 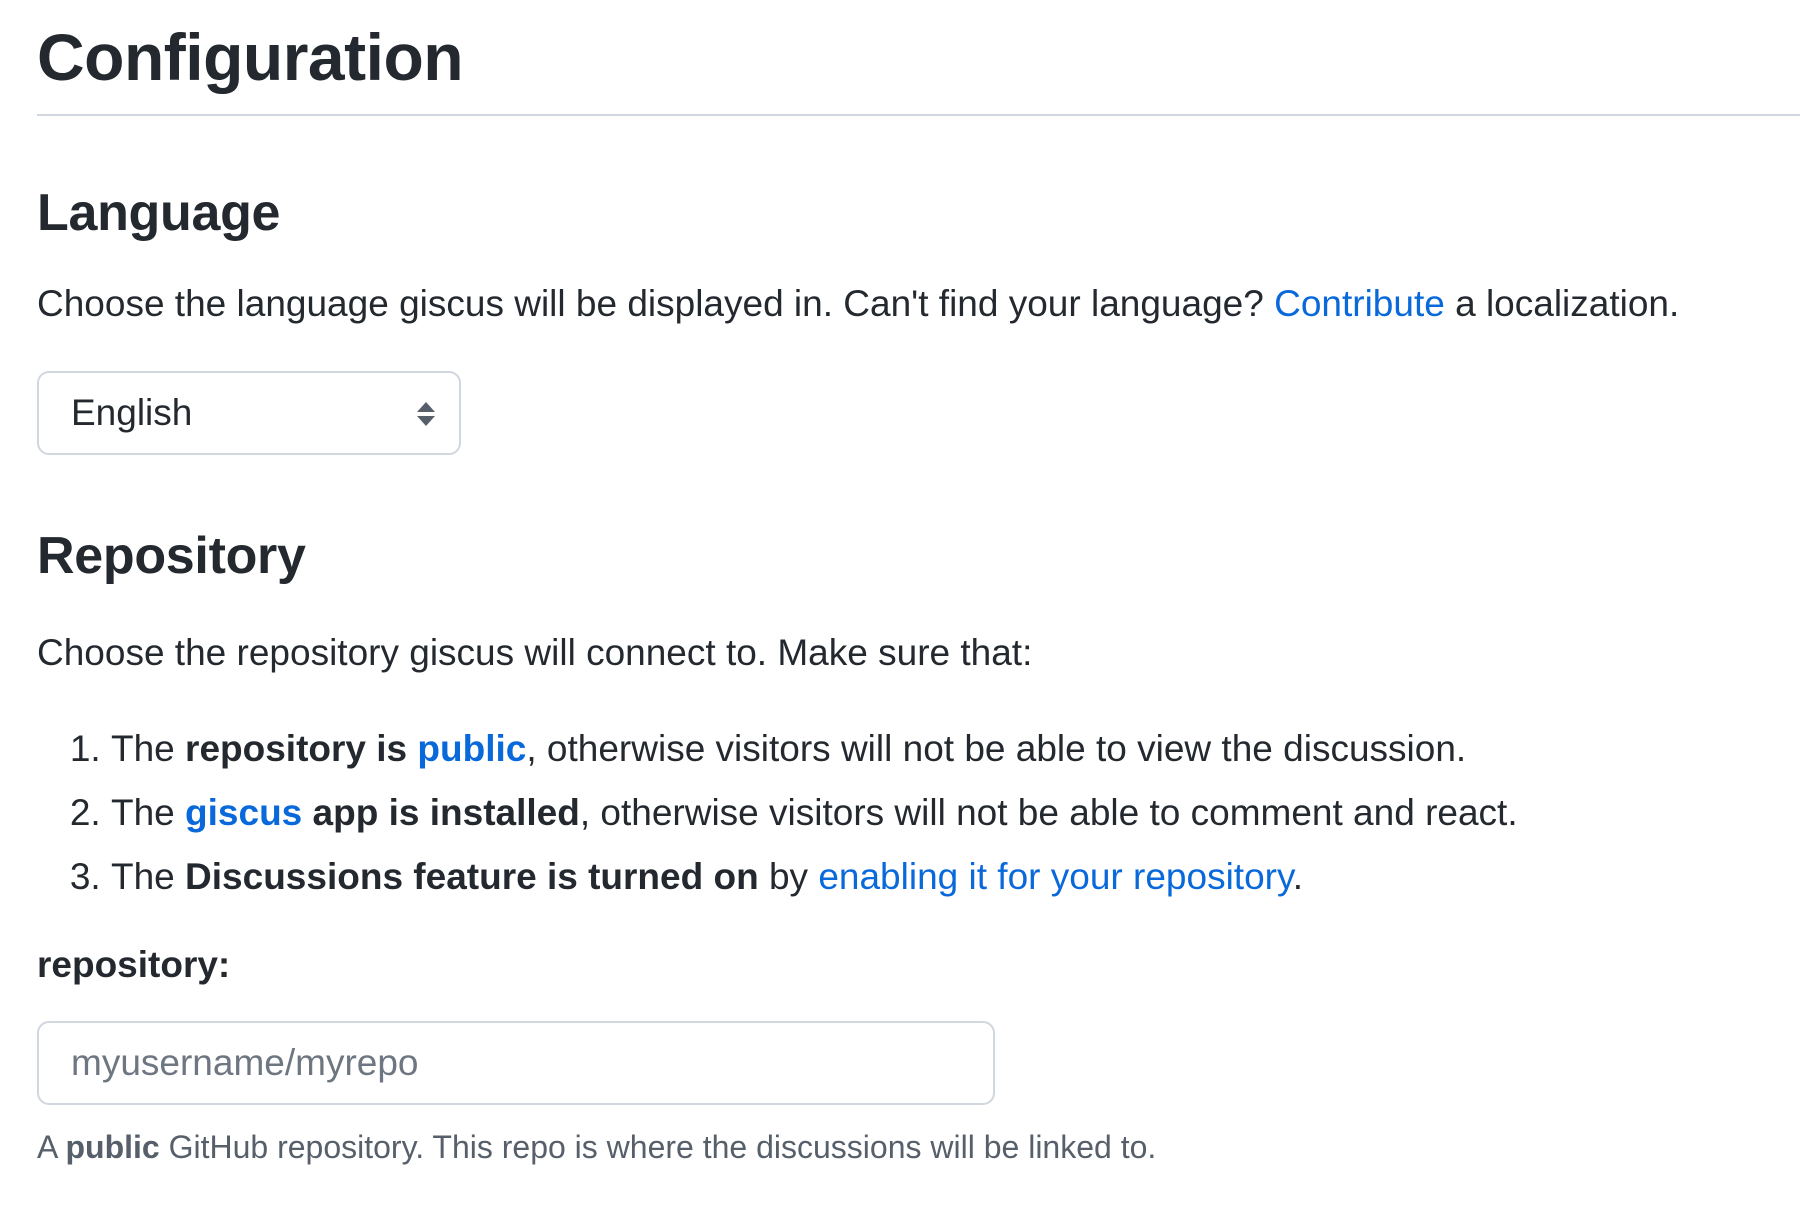 I want to click on list-item-bold: Discussions feature is turned on, so click(x=472, y=876).